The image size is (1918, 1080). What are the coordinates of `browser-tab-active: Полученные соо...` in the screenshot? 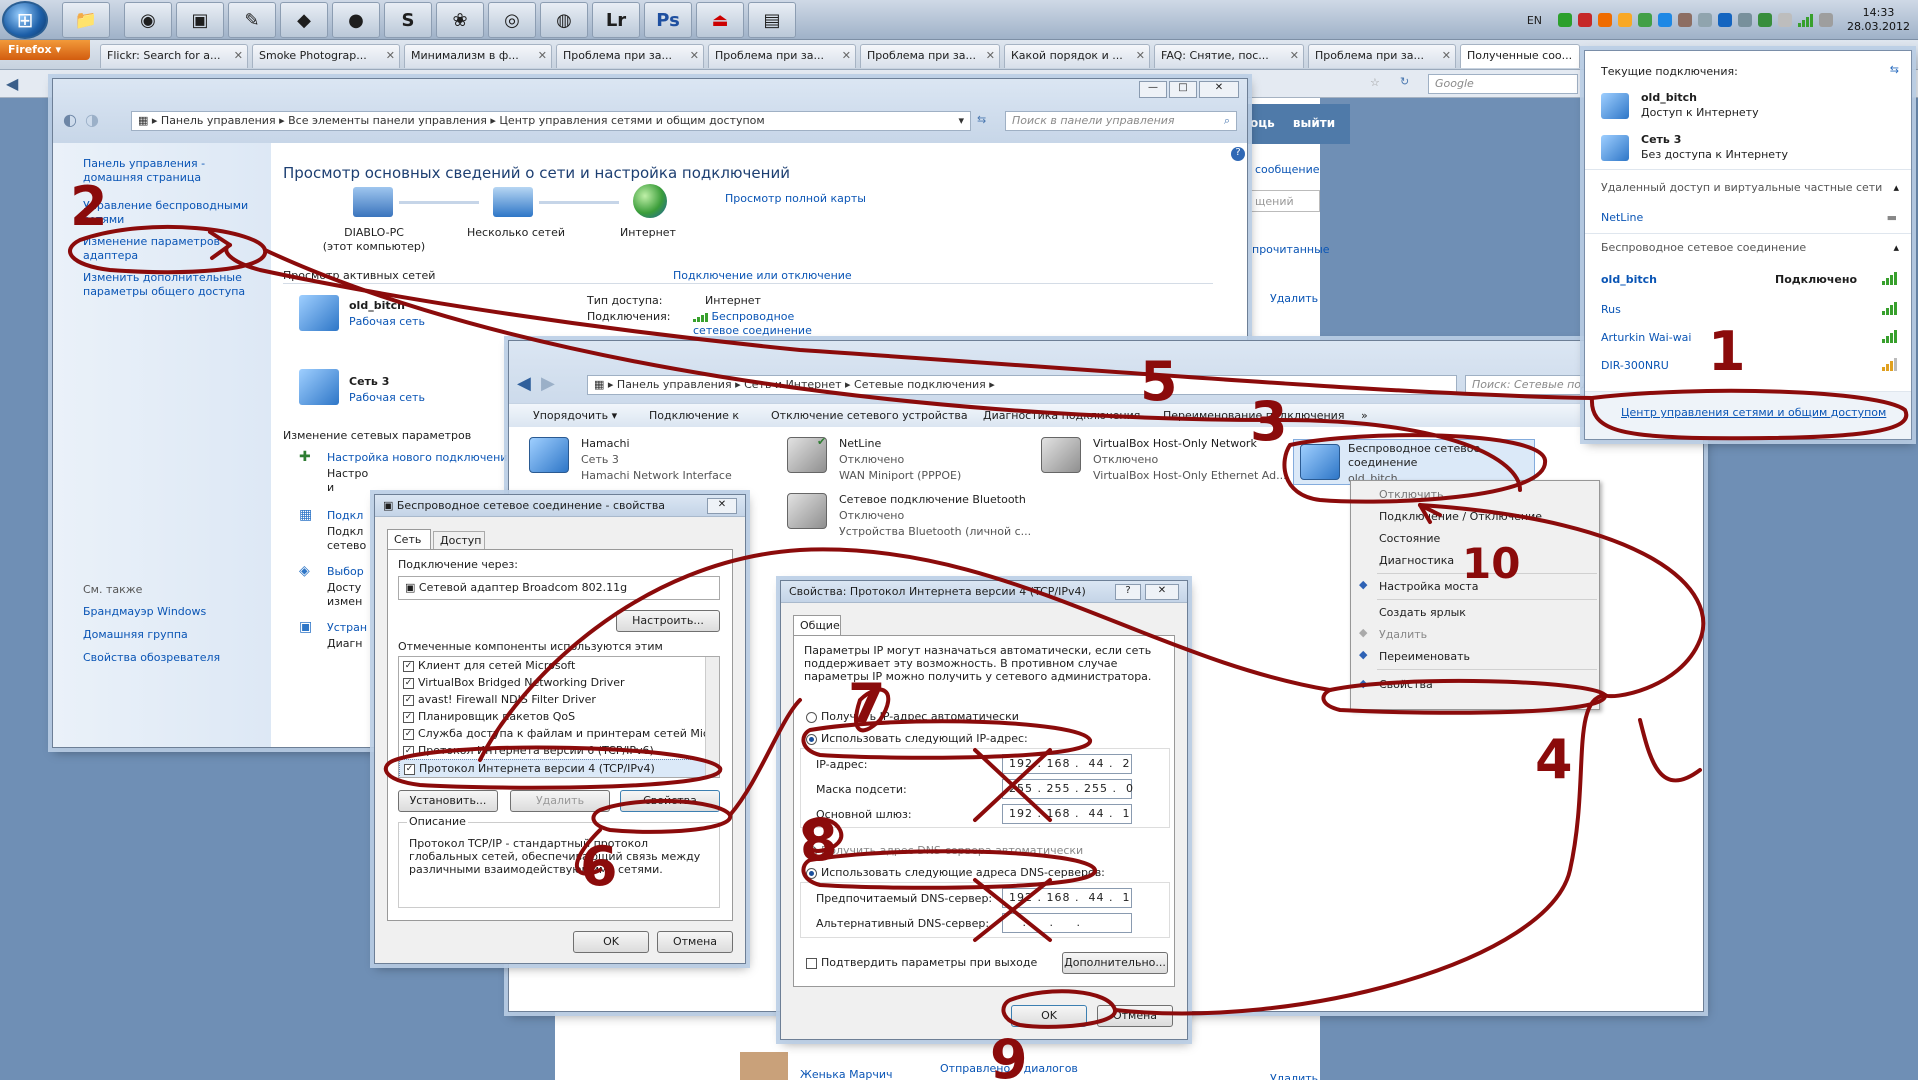 It's located at (1520, 56).